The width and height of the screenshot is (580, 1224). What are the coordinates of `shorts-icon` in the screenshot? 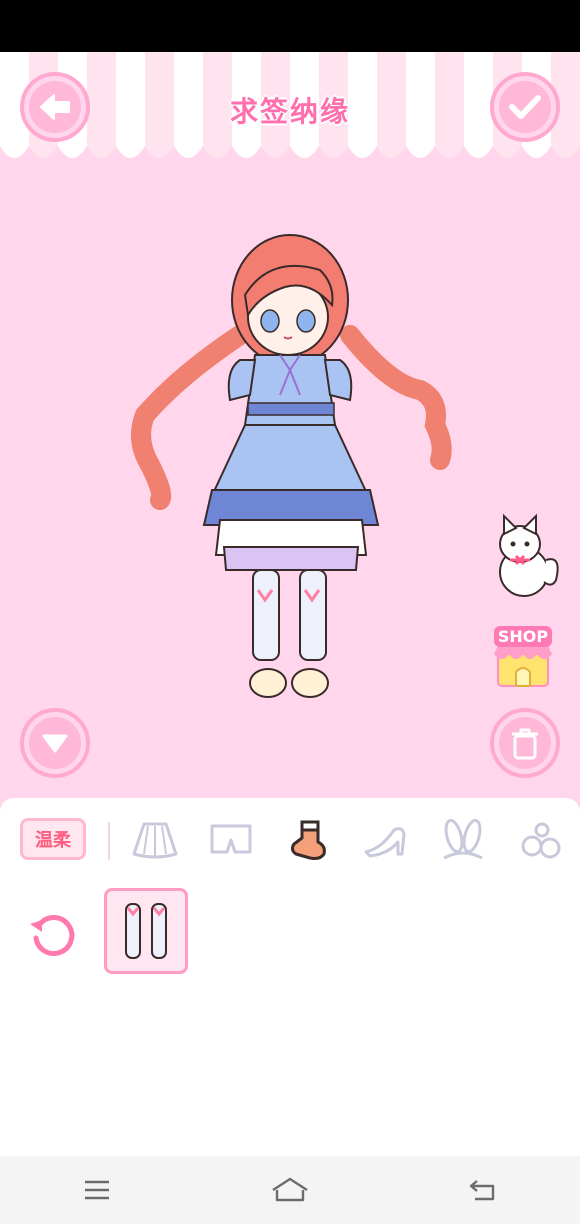 It's located at (231, 839).